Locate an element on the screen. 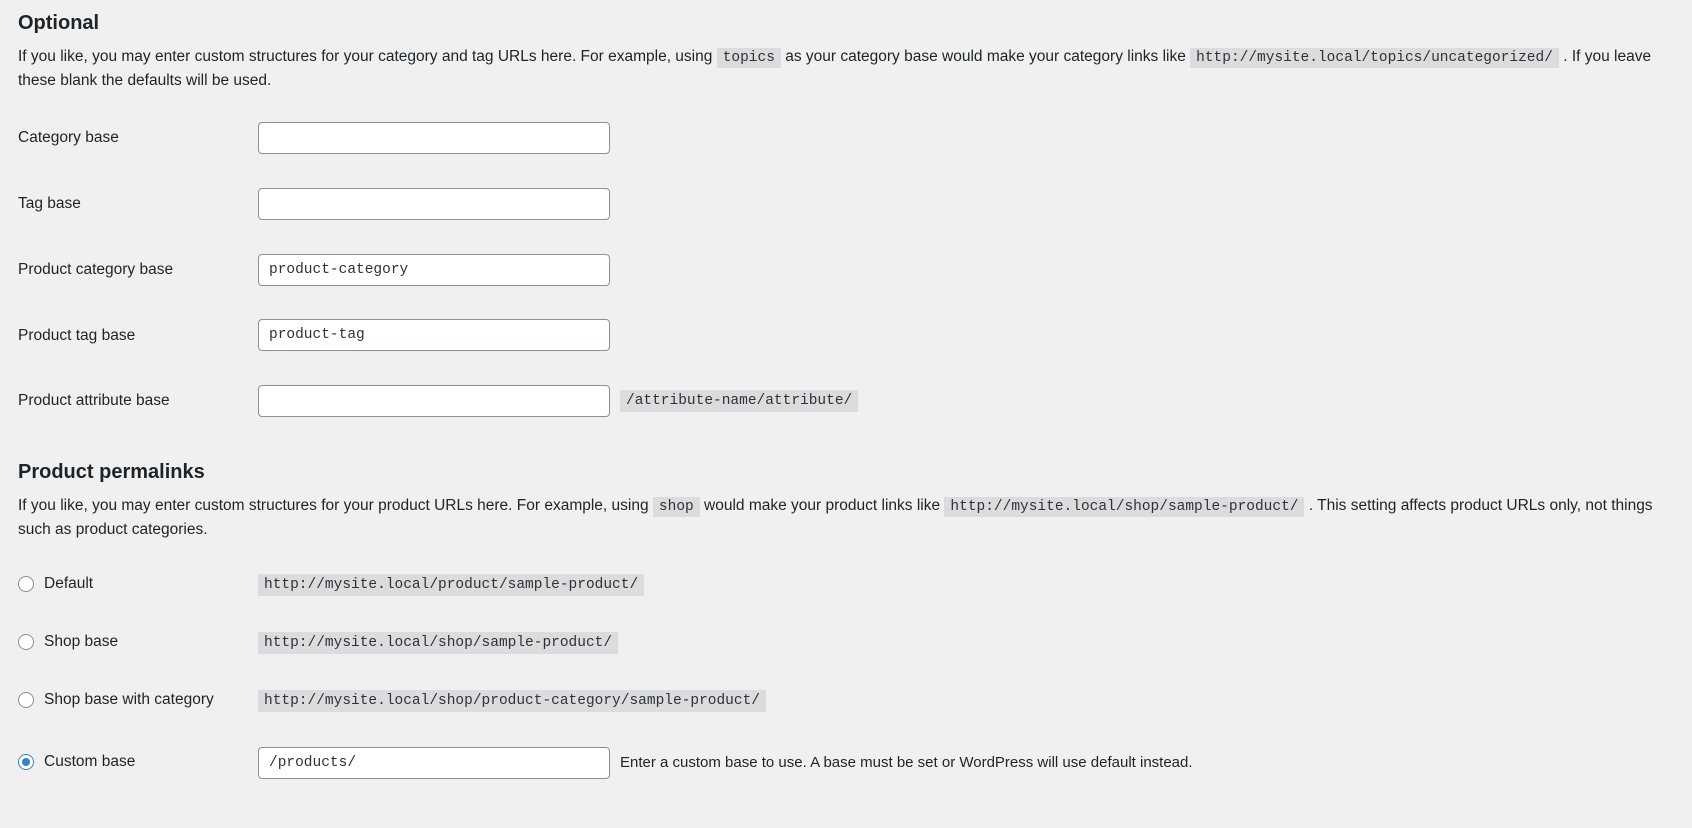  radio-label-custom-base: Custom base is located at coordinates (90, 762).